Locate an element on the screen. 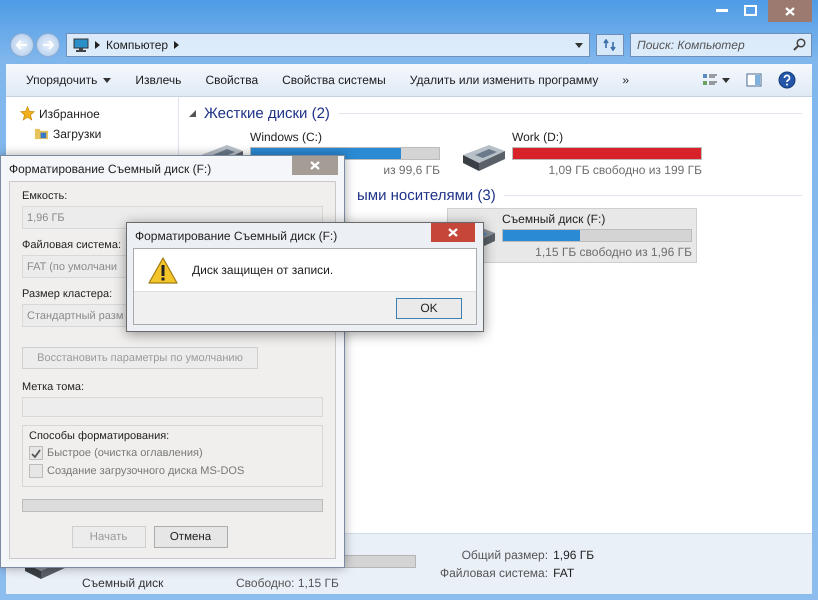 The image size is (818, 600). detail-label: Файловая система: is located at coordinates (494, 573).